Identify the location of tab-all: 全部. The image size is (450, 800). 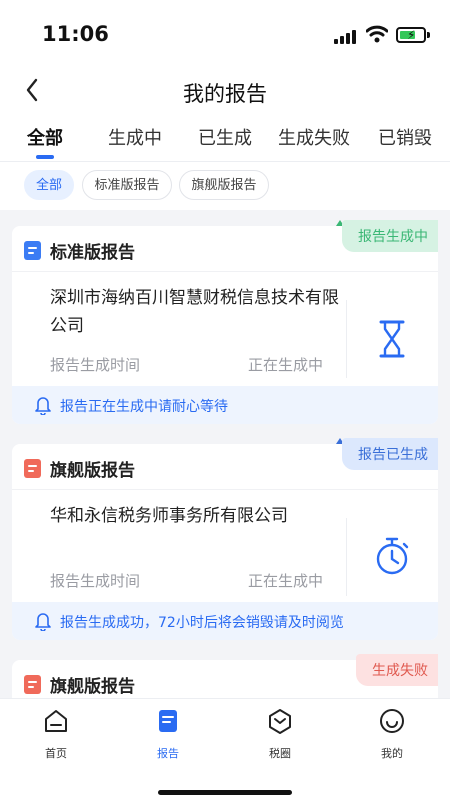
(45, 137).